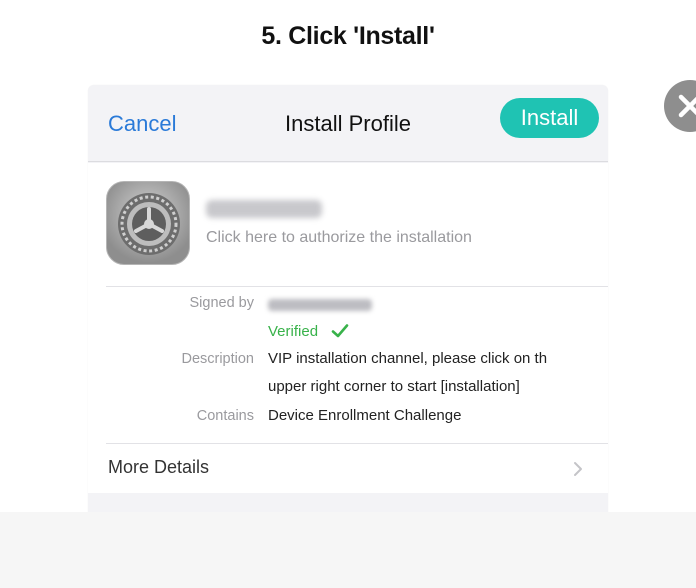 The width and height of the screenshot is (696, 588). Describe the element at coordinates (578, 469) in the screenshot. I see `chevron-right-icon` at that location.